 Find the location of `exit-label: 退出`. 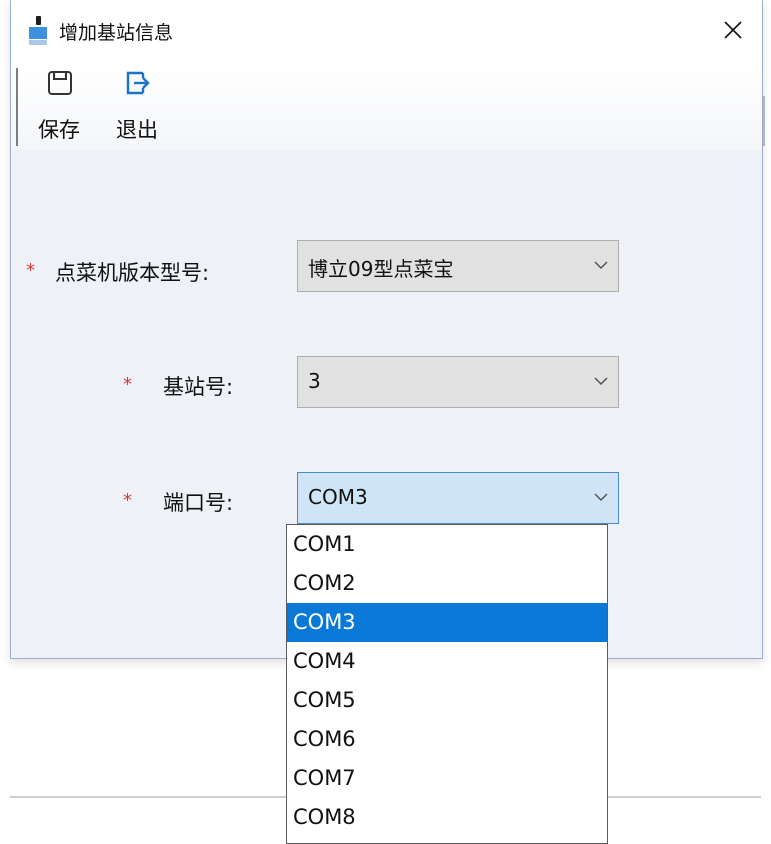

exit-label: 退出 is located at coordinates (137, 130).